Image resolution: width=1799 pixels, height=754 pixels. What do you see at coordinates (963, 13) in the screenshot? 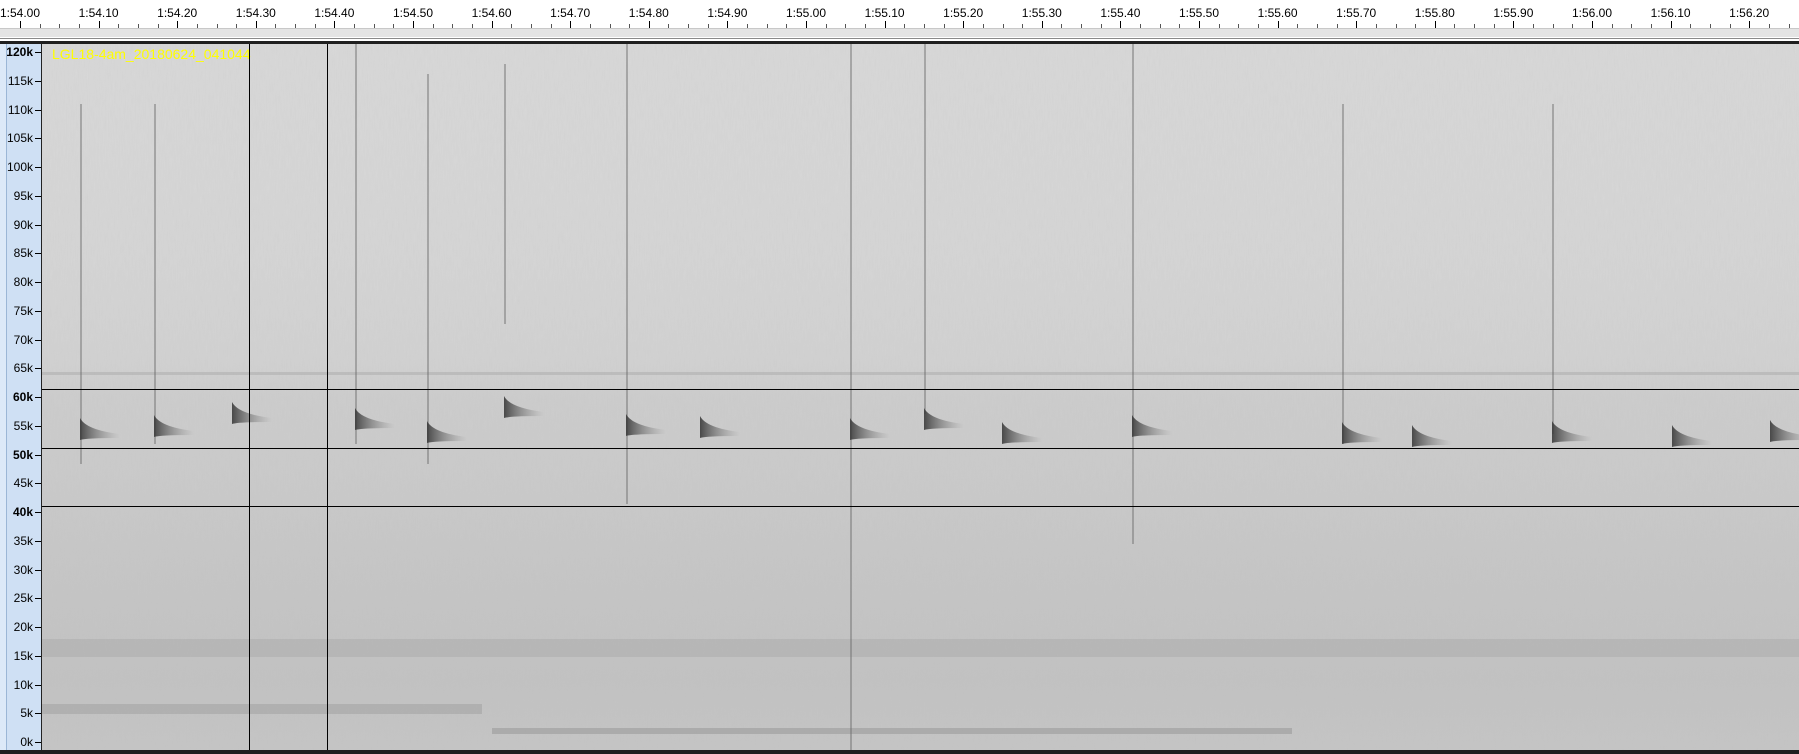
I see `time-label: 1:55.20` at bounding box center [963, 13].